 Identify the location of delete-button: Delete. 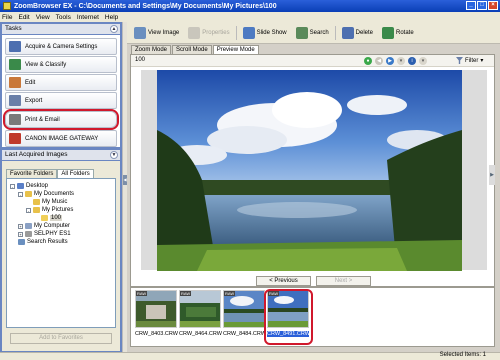
(357, 32).